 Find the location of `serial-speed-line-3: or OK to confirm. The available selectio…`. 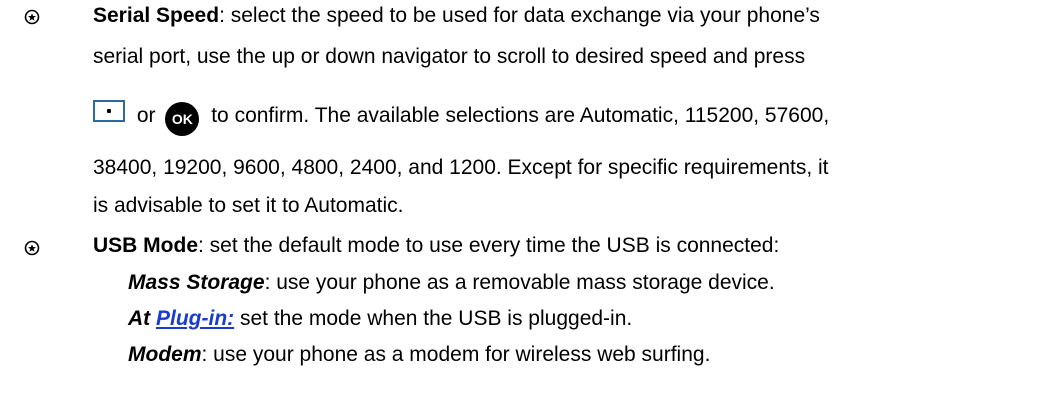

serial-speed-line-3: or OK to confirm. The available selectio… is located at coordinates (461, 118).